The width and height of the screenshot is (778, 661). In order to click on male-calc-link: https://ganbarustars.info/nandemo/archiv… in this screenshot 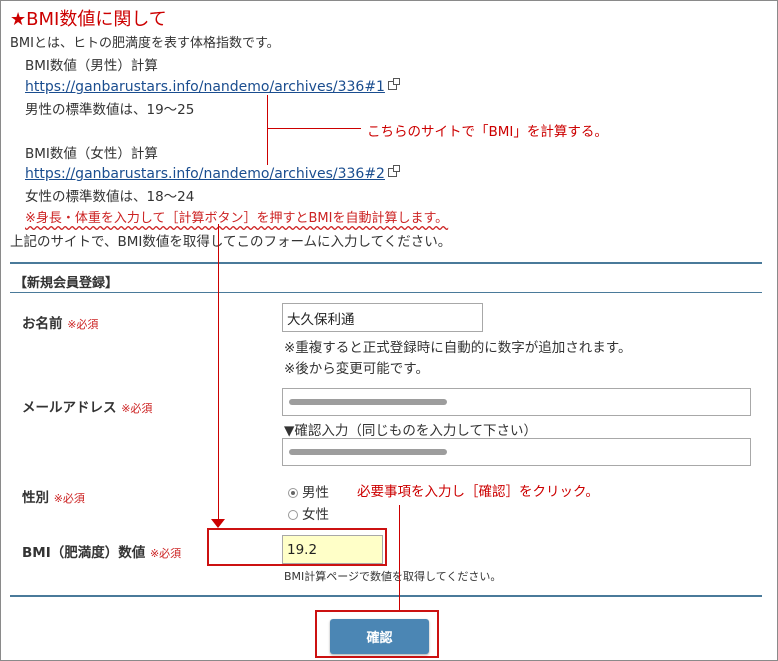, I will do `click(205, 87)`.